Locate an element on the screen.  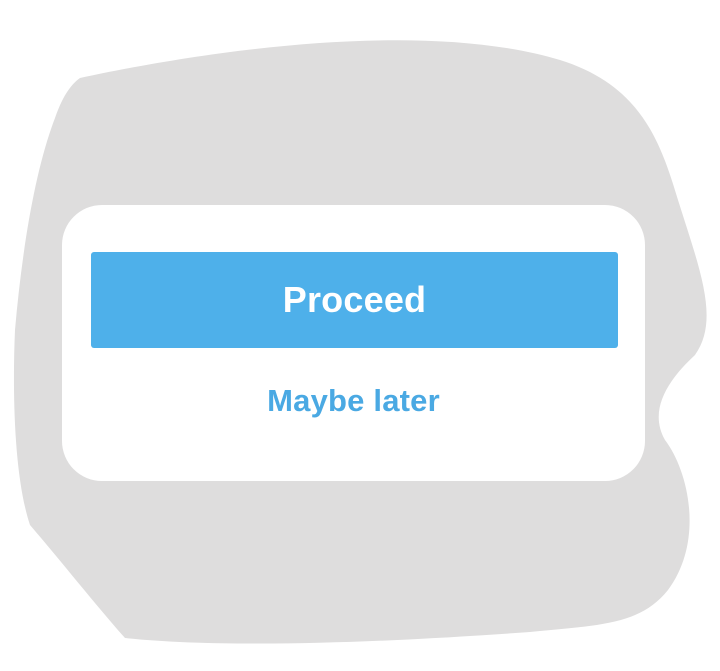
maybe-later-link: Maybe later is located at coordinates (353, 401).